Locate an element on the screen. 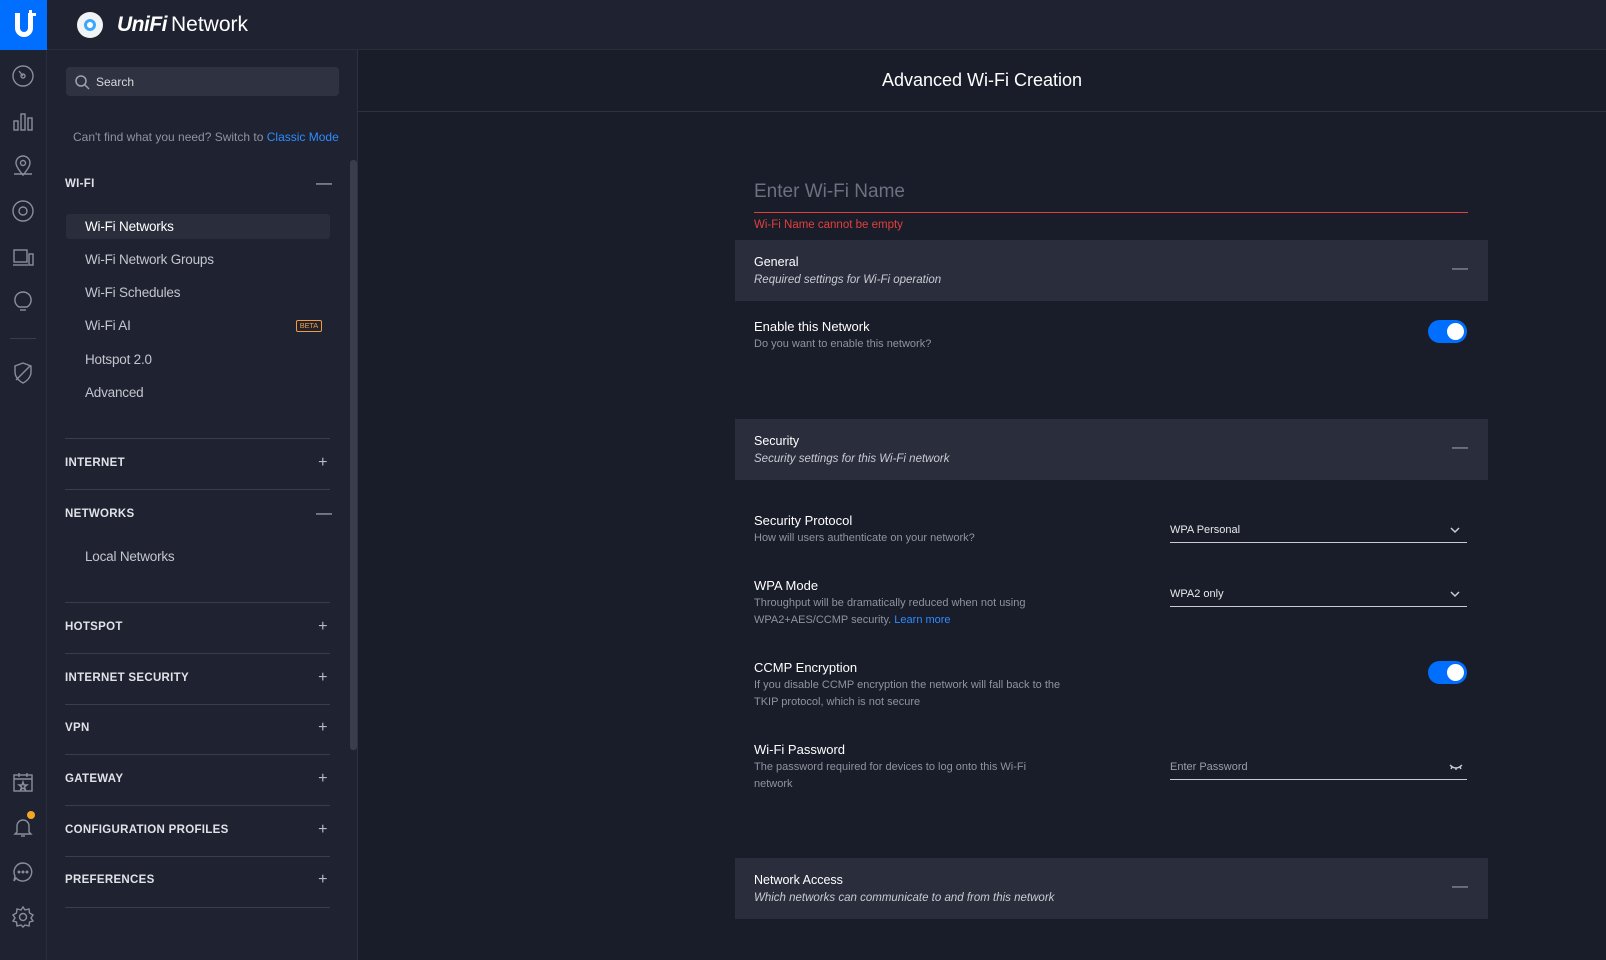 This screenshot has height=960, width=1606. general-subtitle: Required settings for Wi-Fi operation is located at coordinates (848, 280).